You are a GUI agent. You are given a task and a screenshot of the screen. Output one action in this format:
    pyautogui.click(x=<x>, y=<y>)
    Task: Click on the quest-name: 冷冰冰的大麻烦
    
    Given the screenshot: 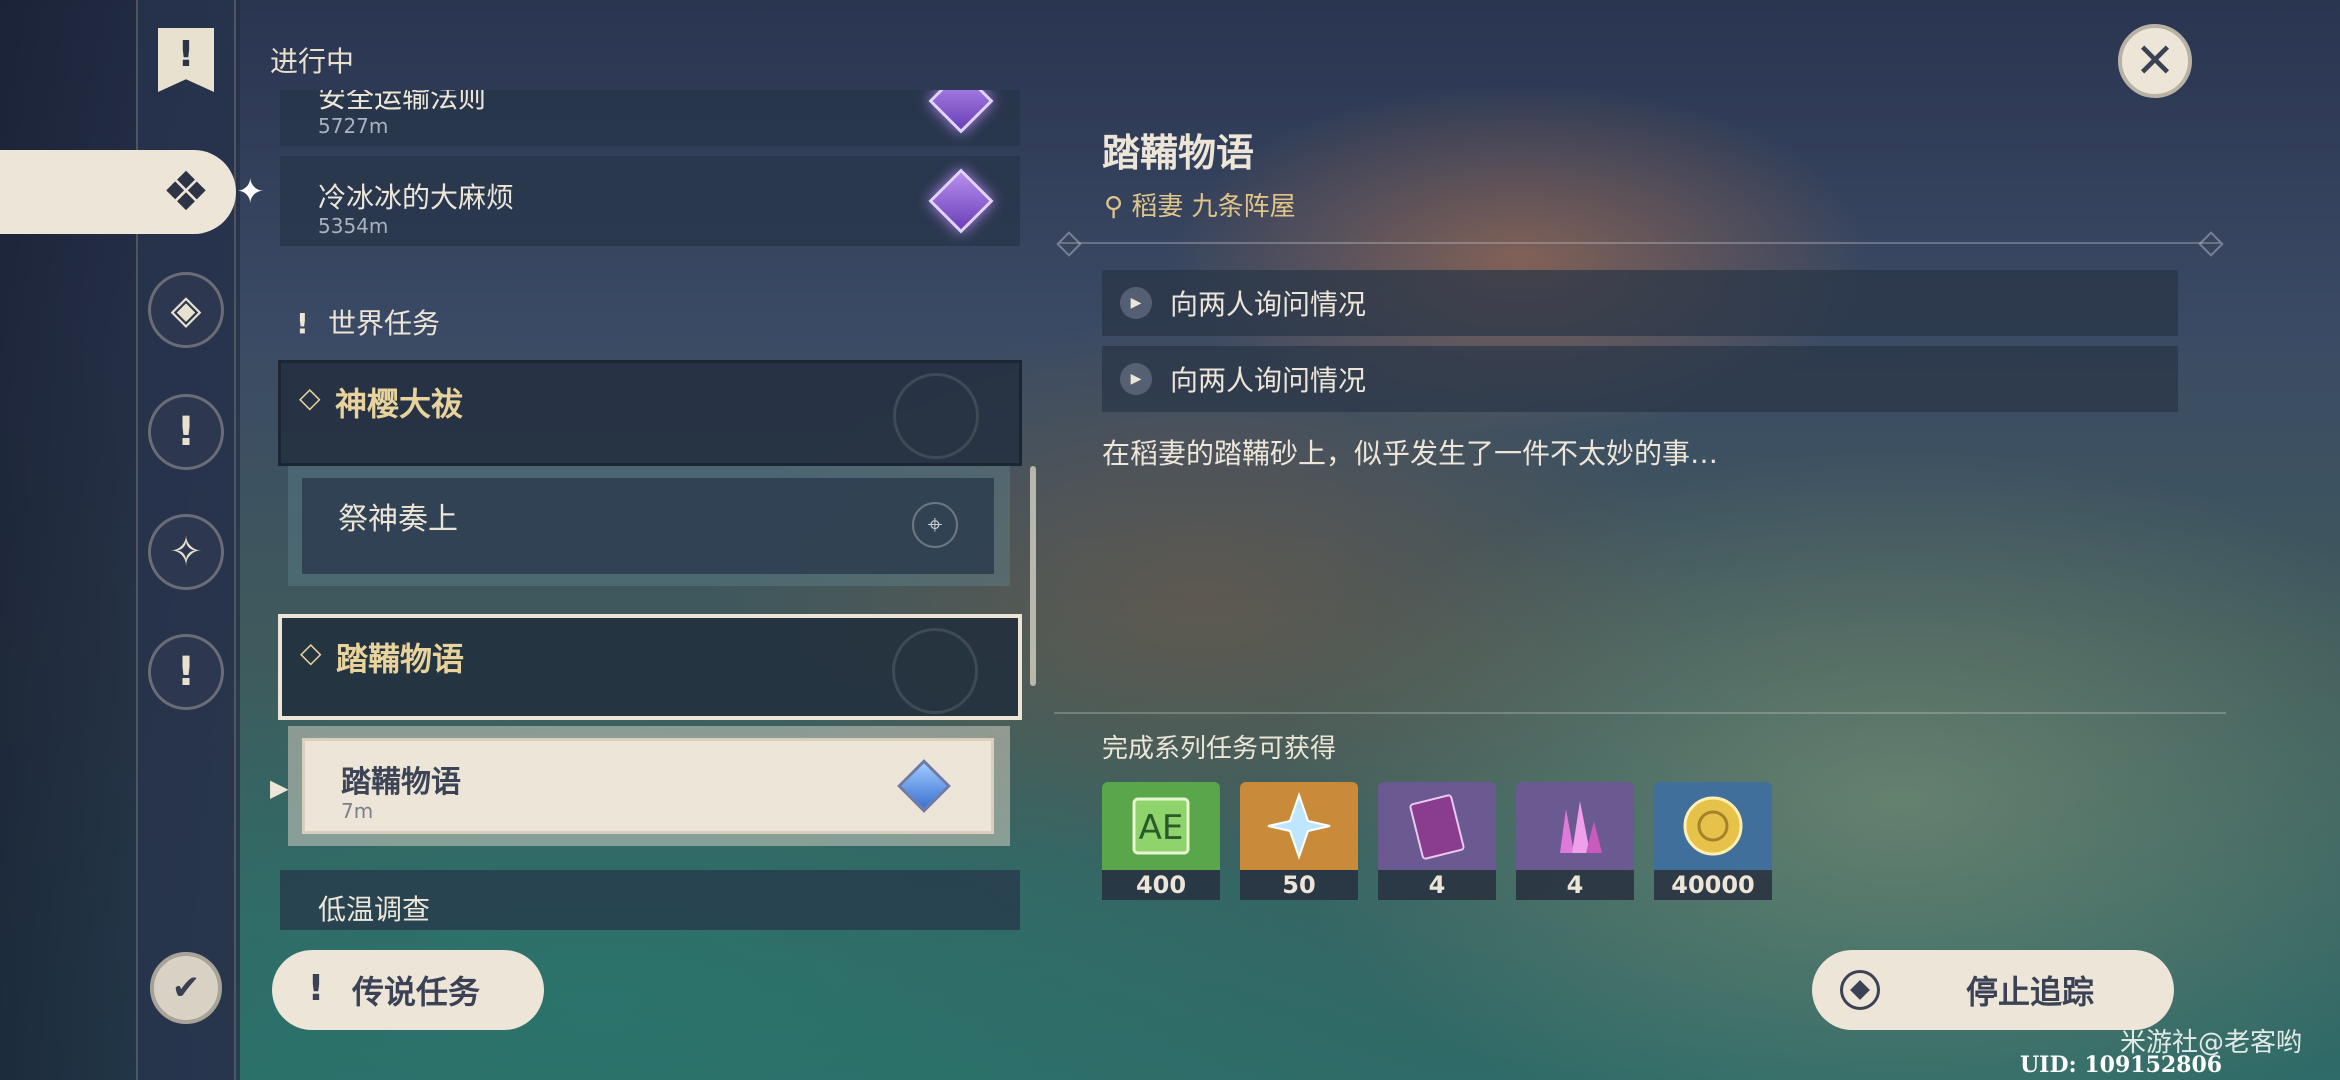 What is the action you would take?
    pyautogui.click(x=416, y=197)
    